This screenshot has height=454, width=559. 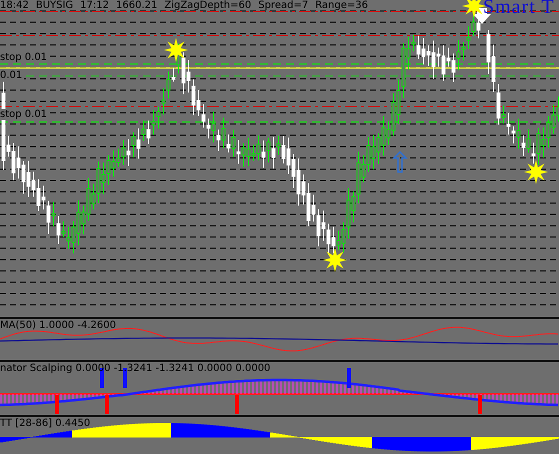 What do you see at coordinates (135, 368) in the screenshot?
I see `indicator-label: nator Scalping 0.0000 -1.3241 -1.3241 0.0000 0.0000` at bounding box center [135, 368].